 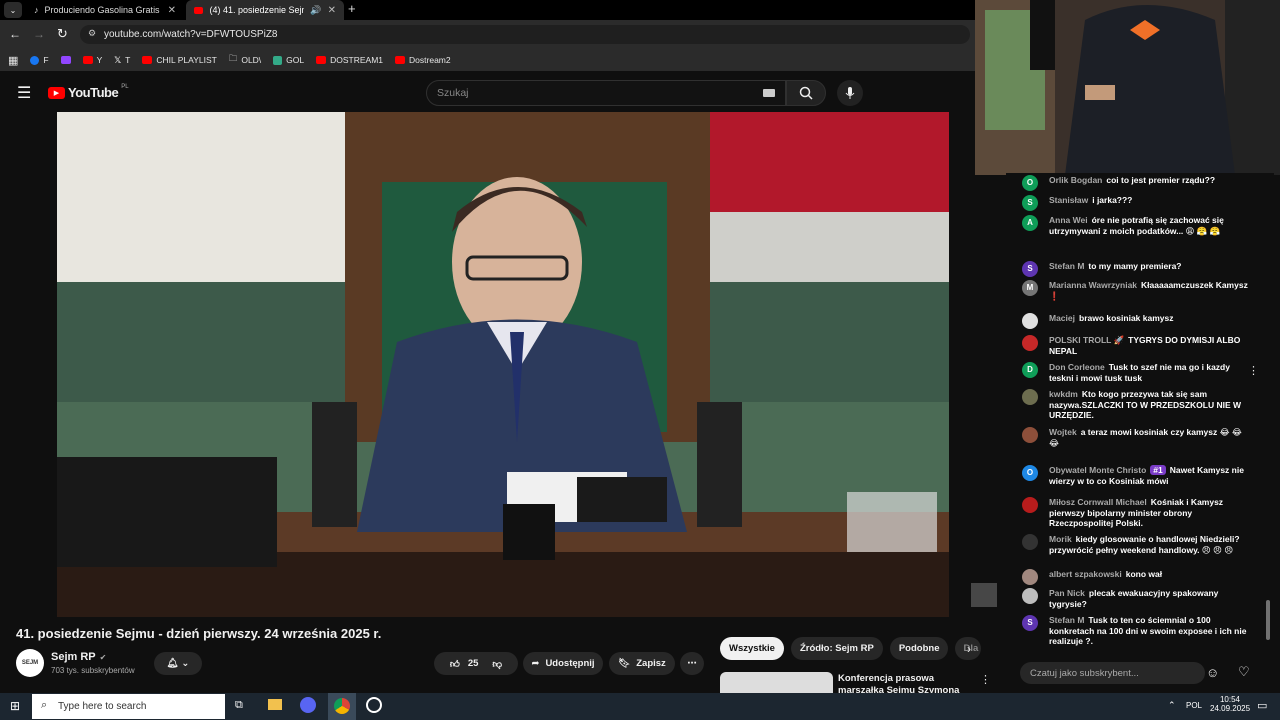 I want to click on task-view-icon: ⧉, so click(x=239, y=705).